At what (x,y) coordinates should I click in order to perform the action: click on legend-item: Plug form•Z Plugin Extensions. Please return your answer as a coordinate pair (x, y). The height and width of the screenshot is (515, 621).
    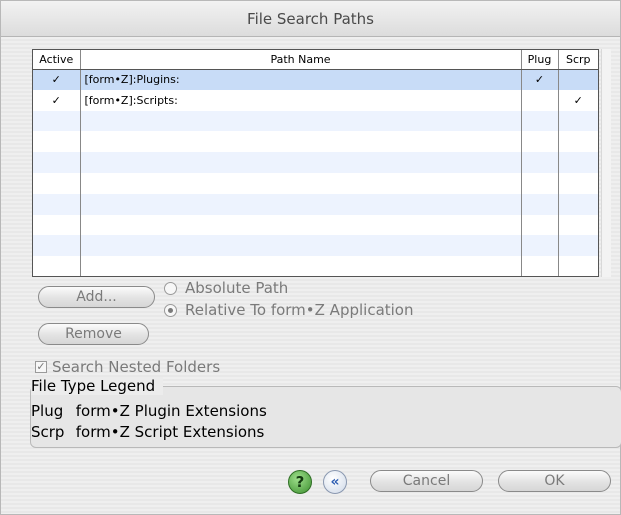
    Looking at the image, I should click on (149, 411).